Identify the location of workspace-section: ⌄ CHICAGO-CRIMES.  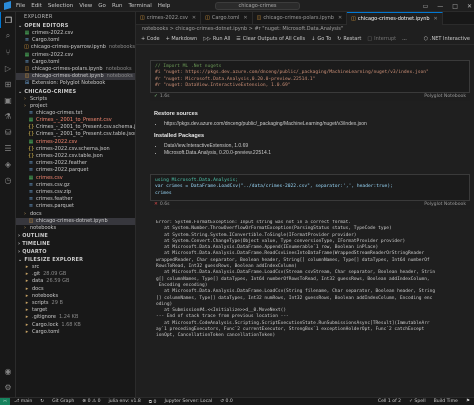
(75, 92).